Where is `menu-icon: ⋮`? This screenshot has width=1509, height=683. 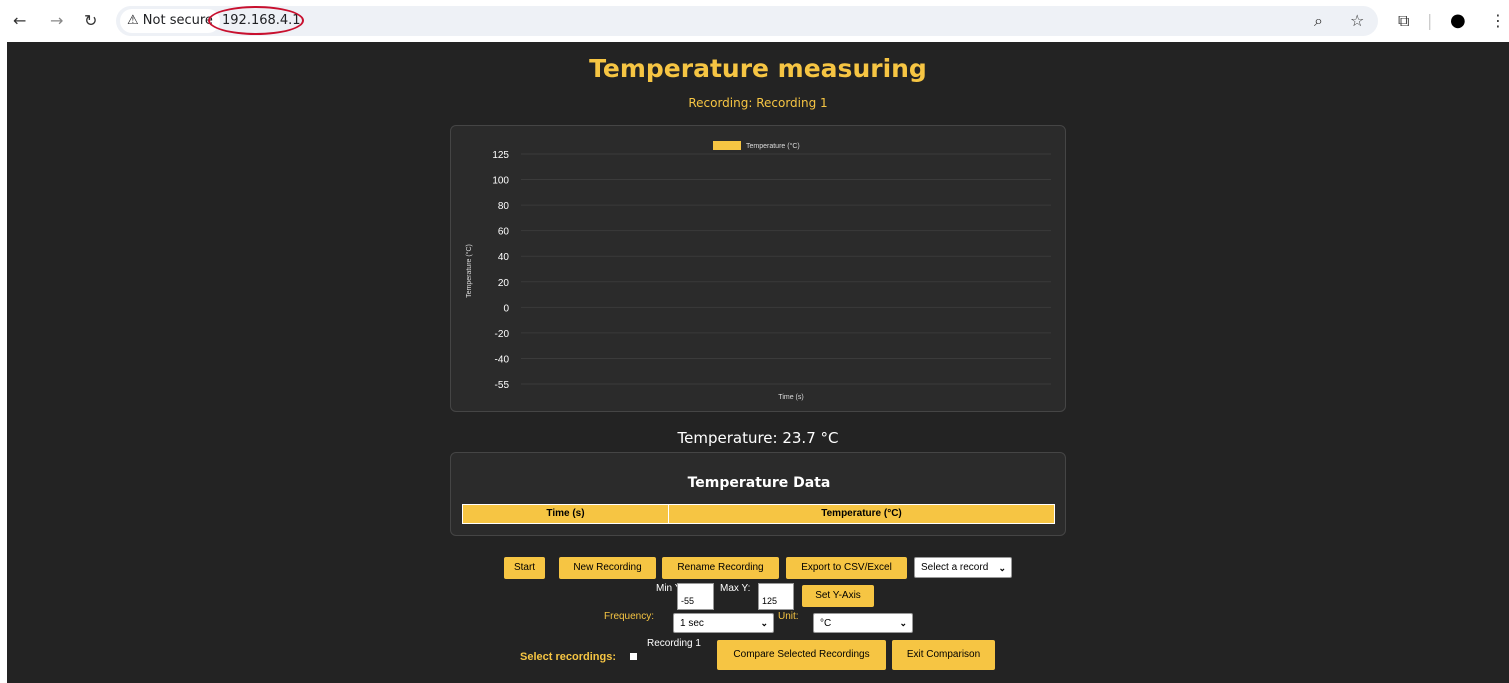
menu-icon: ⋮ is located at coordinates (1498, 21).